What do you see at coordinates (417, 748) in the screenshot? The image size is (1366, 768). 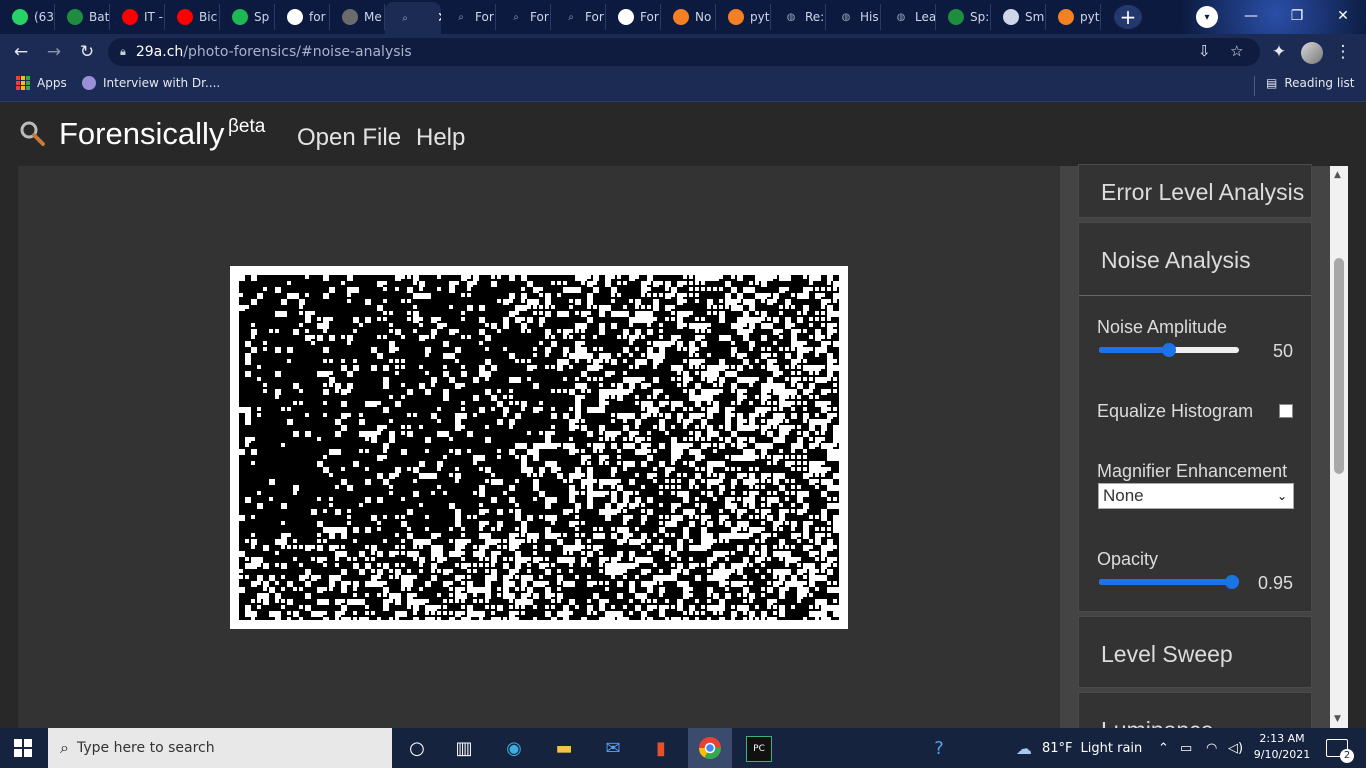 I see `cortana-icon: ○` at bounding box center [417, 748].